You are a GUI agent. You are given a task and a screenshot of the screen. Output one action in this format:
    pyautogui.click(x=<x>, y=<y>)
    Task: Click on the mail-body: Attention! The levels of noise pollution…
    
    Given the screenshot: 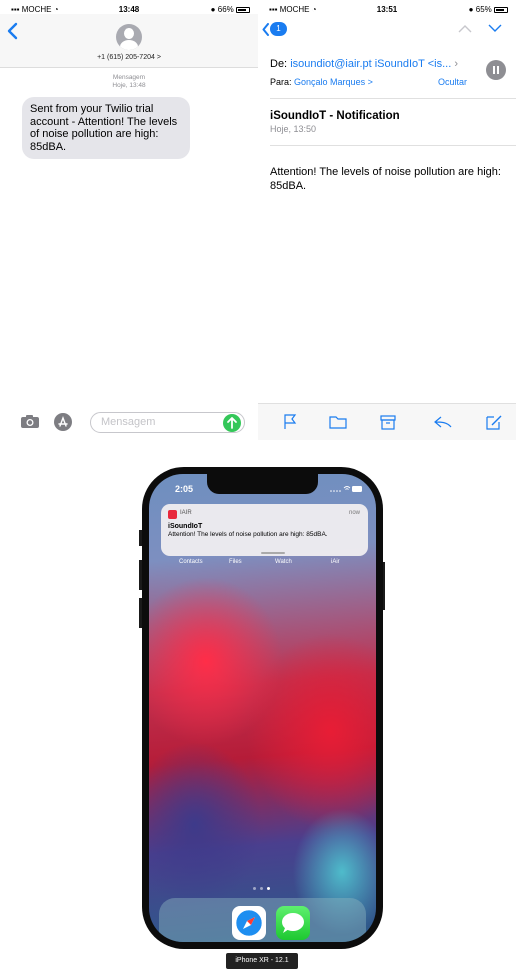 What is the action you would take?
    pyautogui.click(x=385, y=179)
    